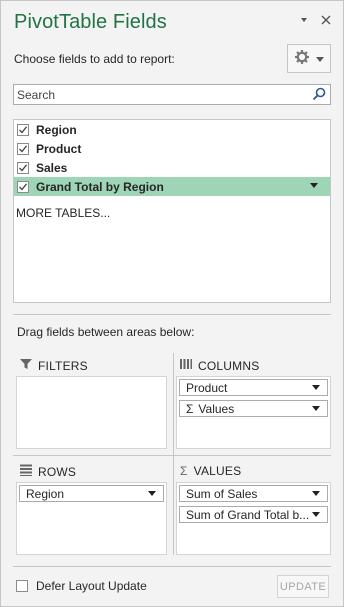 The width and height of the screenshot is (344, 607). Describe the element at coordinates (45, 493) in the screenshot. I see `area-field-label: Region` at that location.